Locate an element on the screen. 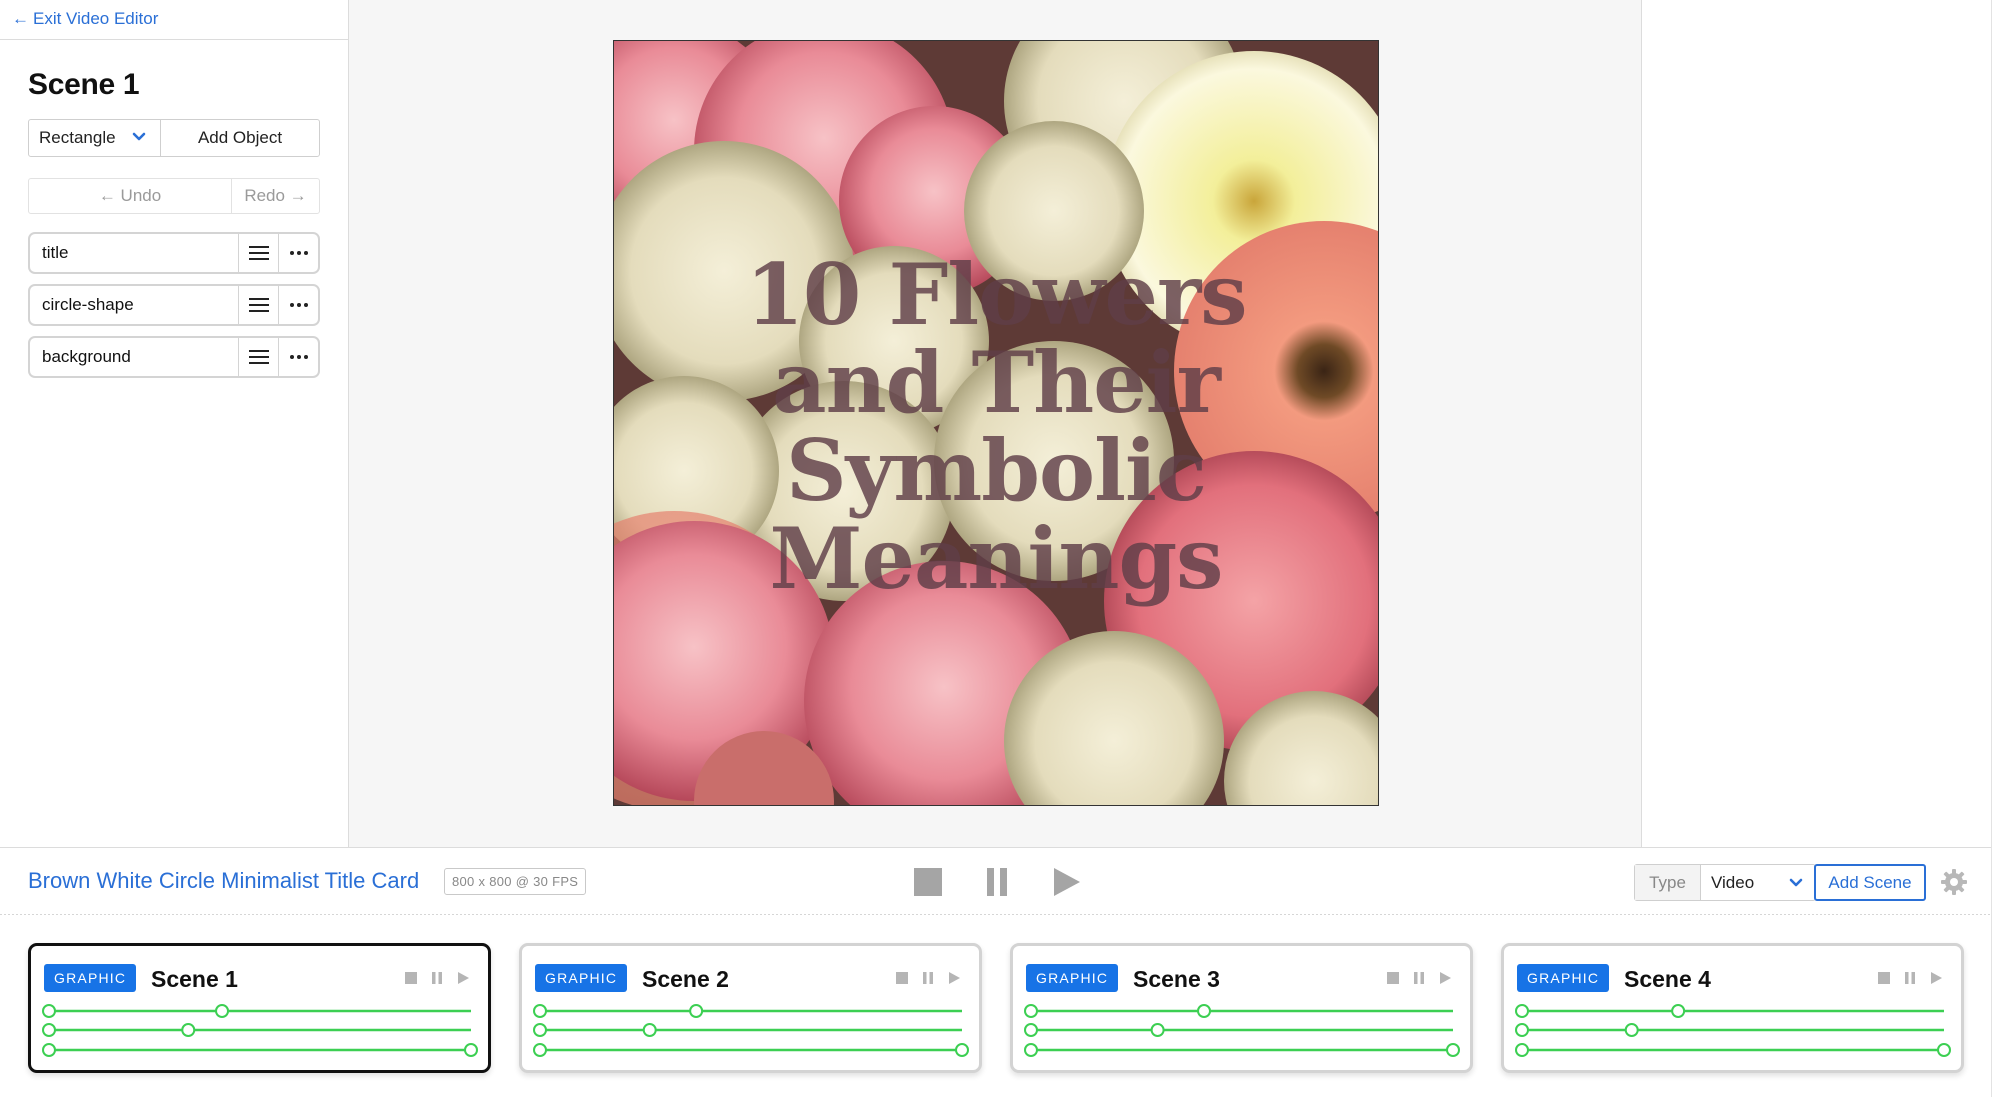  scene-name: Scene 4 is located at coordinates (1667, 979).